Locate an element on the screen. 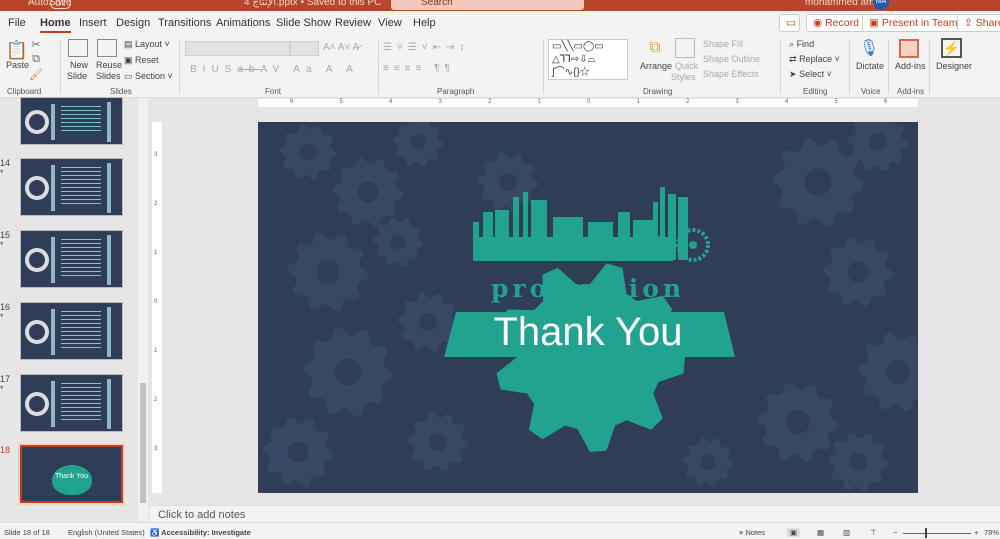  zoom-level: 78% is located at coordinates (991, 532).